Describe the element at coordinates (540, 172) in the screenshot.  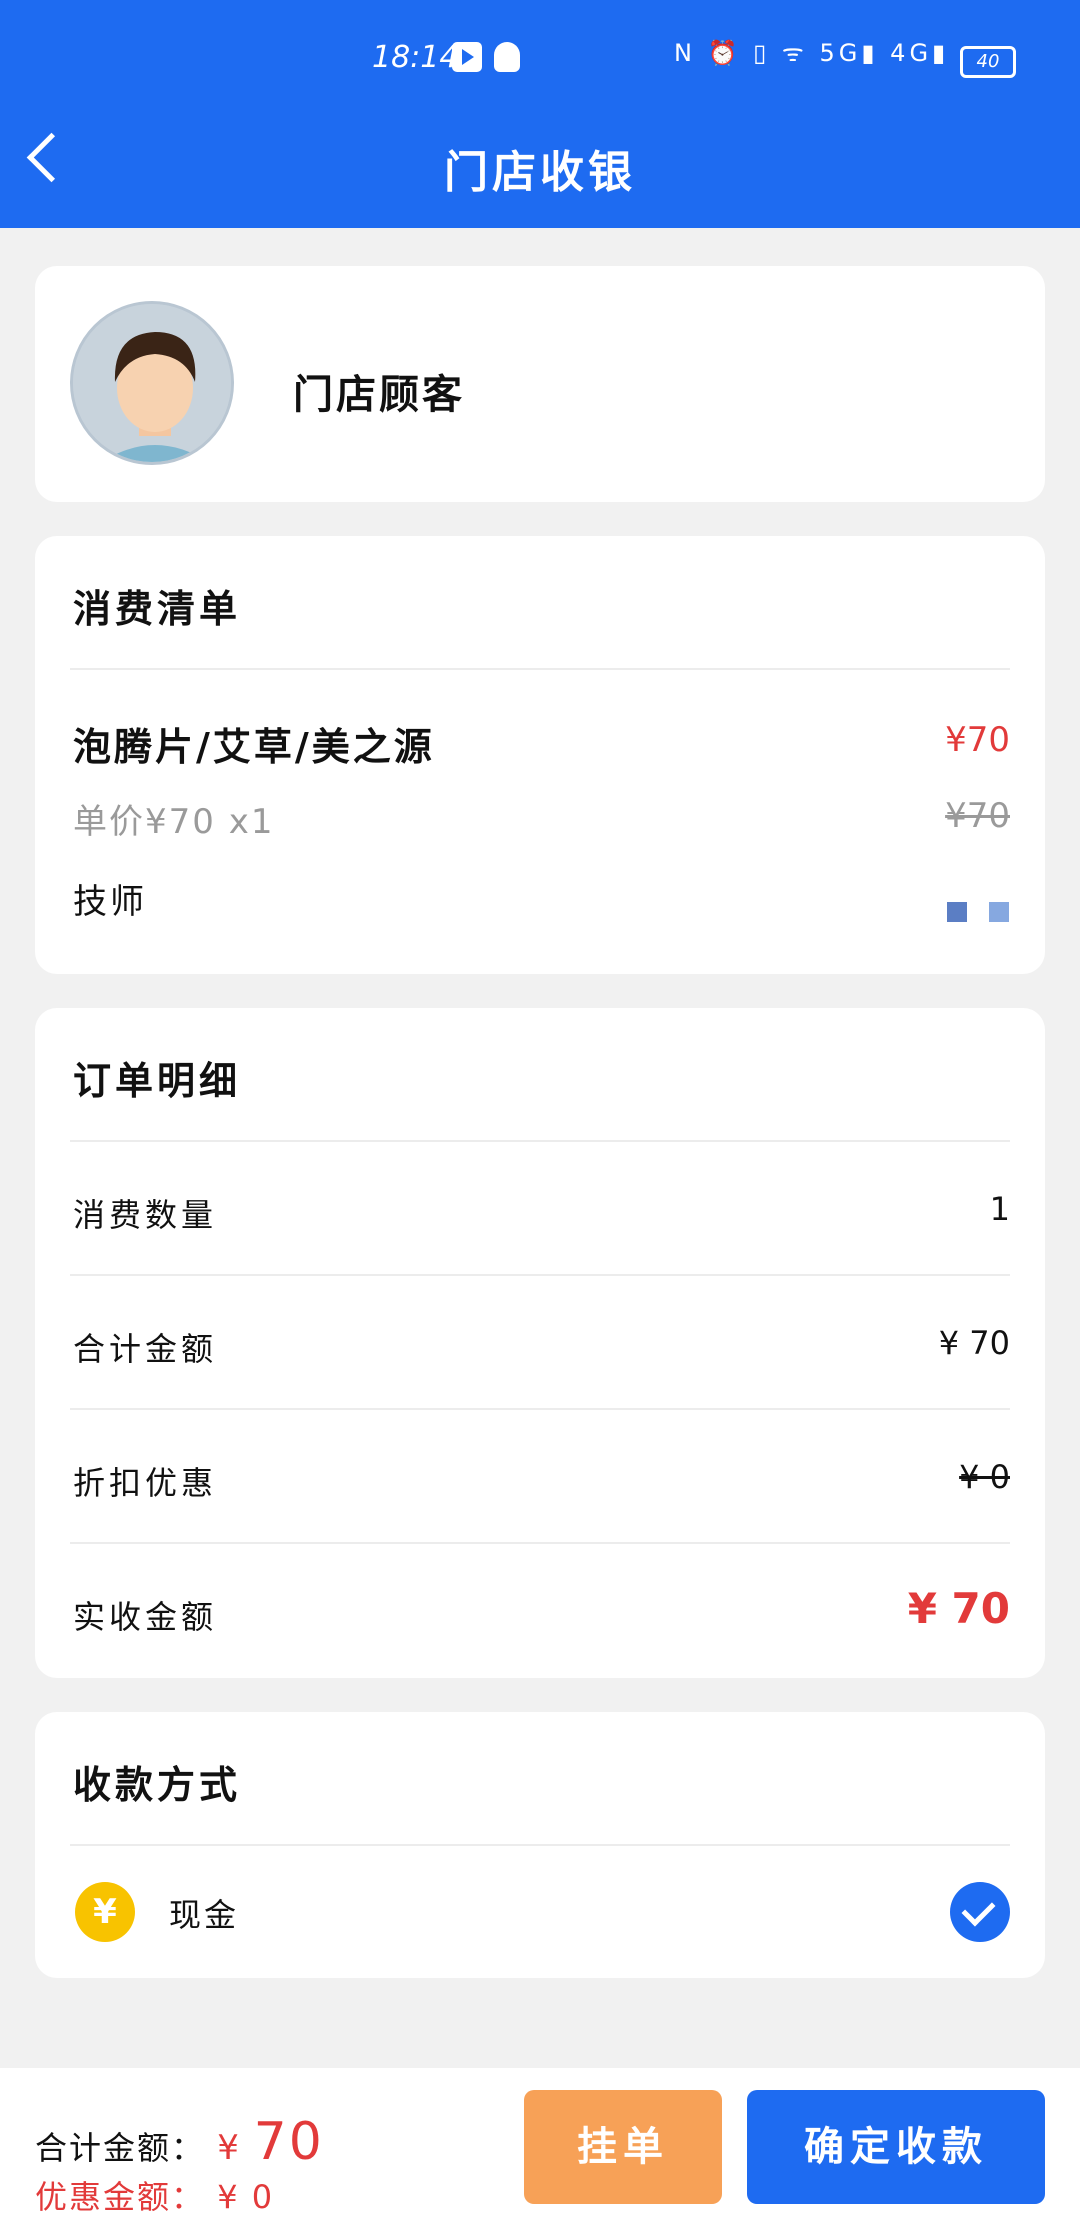
I see `page-title: 门店收银` at that location.